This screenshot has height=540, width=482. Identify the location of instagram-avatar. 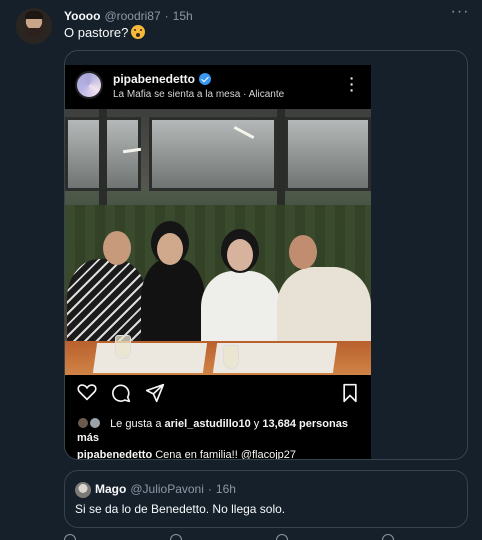
(89, 85).